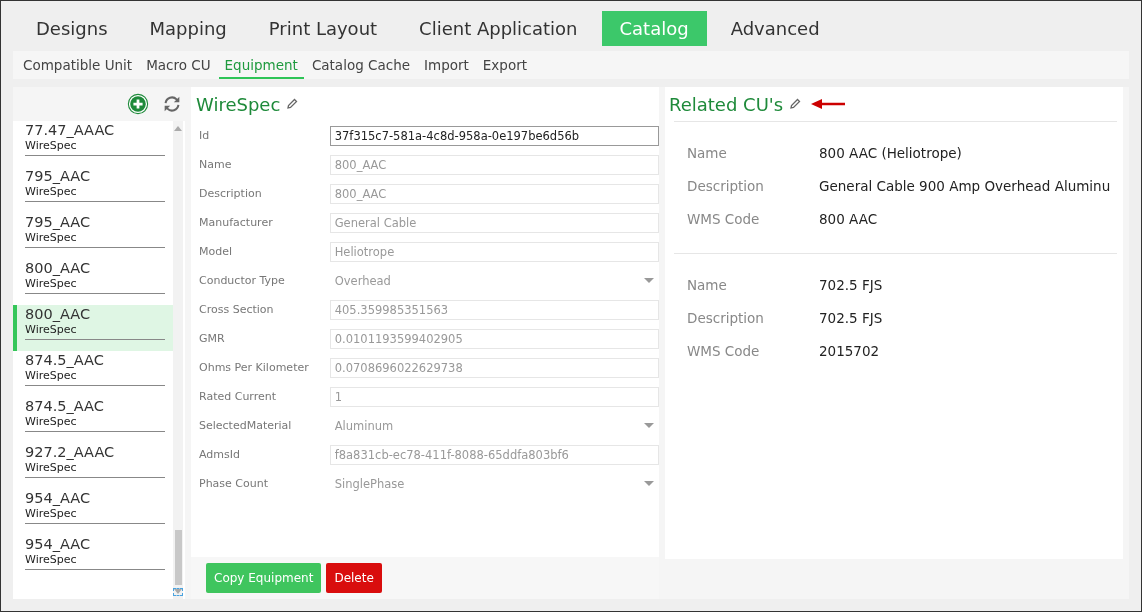  What do you see at coordinates (254, 367) in the screenshot?
I see `field-label: Ohms Per Kilometer` at bounding box center [254, 367].